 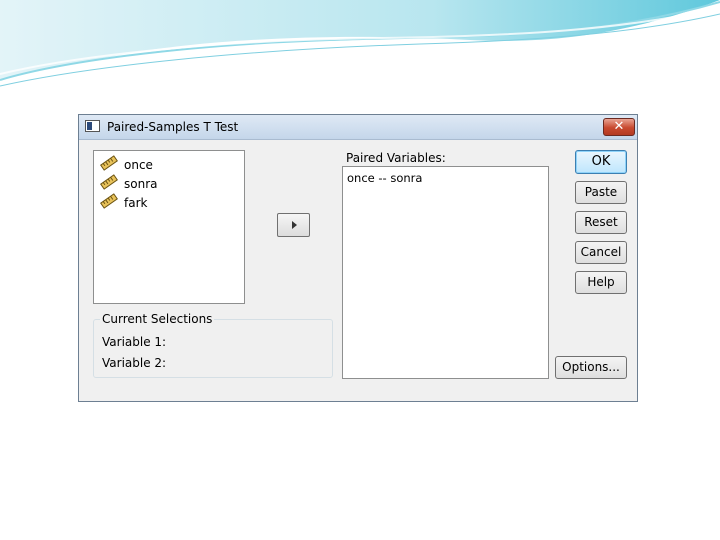 What do you see at coordinates (173, 127) in the screenshot?
I see `dialog-title: Paired-Samples T Test` at bounding box center [173, 127].